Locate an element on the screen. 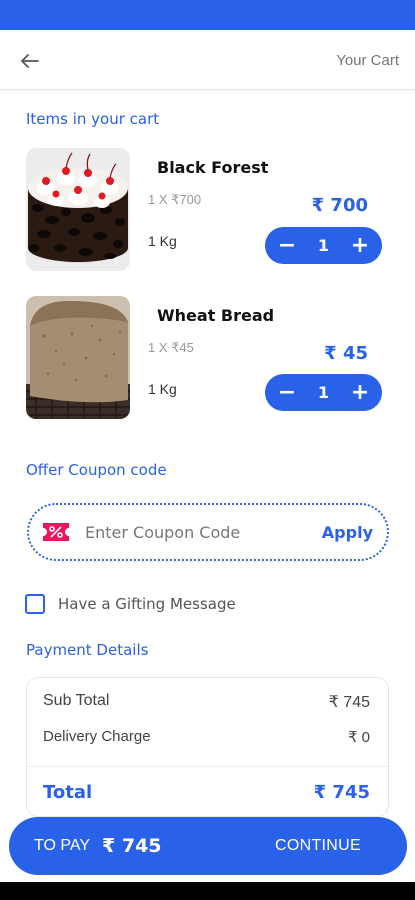  divider is located at coordinates (207, 766).